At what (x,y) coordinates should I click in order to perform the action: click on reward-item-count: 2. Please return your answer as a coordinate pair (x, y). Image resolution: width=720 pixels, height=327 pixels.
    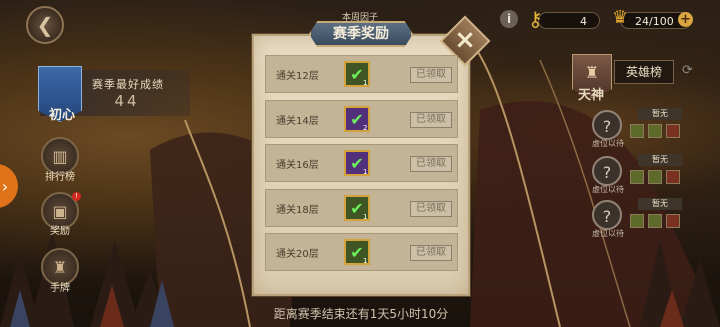
    Looking at the image, I should click on (365, 128).